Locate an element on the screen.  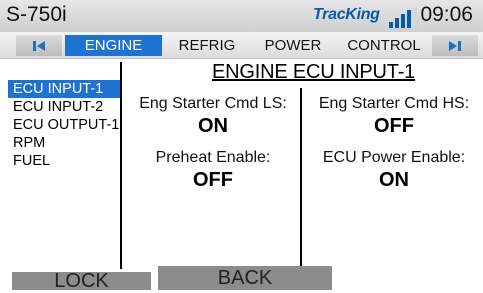
field-eng-starter-cmd-hs: Eng Starter Cmd HS: OFF is located at coordinates (394, 116).